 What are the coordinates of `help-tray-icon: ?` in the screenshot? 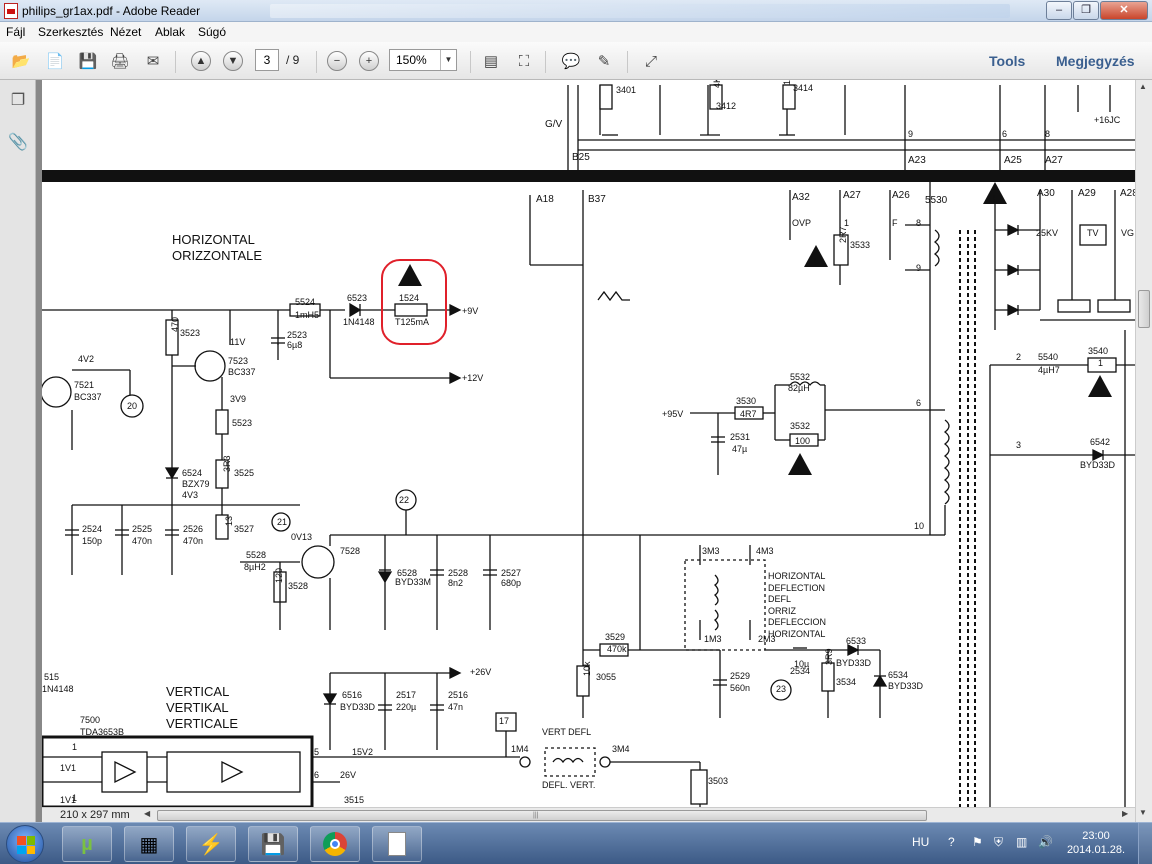 It's located at (951, 842).